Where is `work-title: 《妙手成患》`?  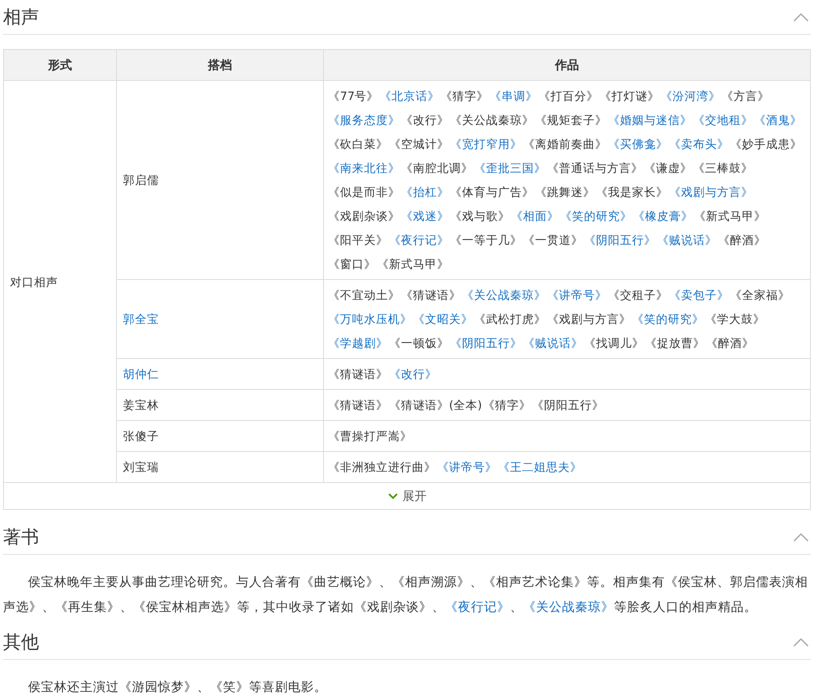
work-title: 《妙手成患》 is located at coordinates (766, 144).